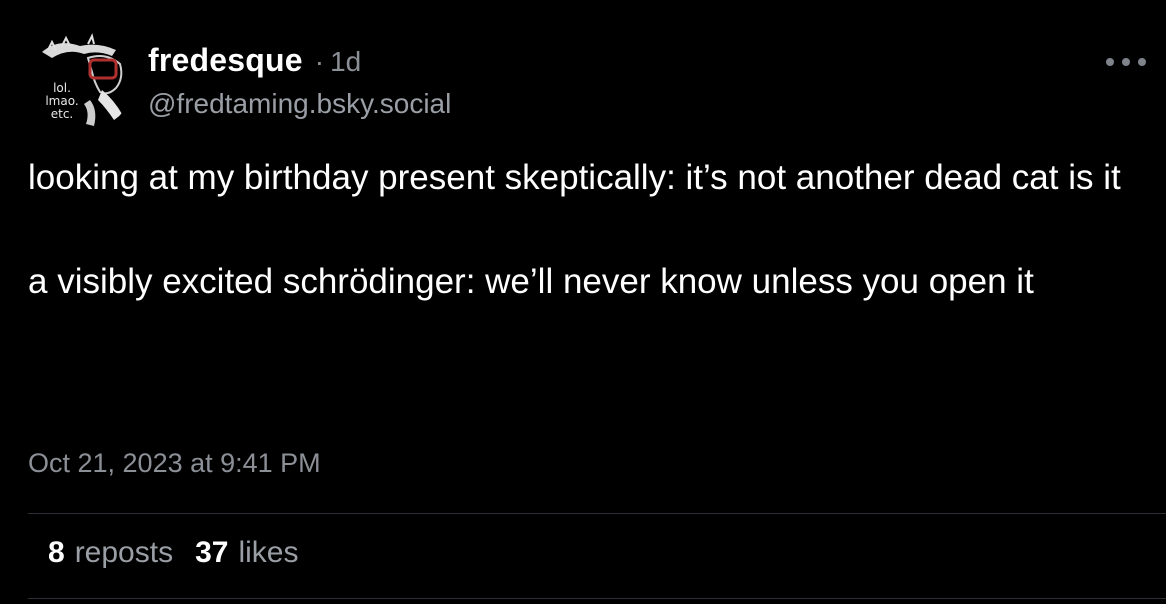  Describe the element at coordinates (56, 552) in the screenshot. I see `reposts-count: 8` at that location.